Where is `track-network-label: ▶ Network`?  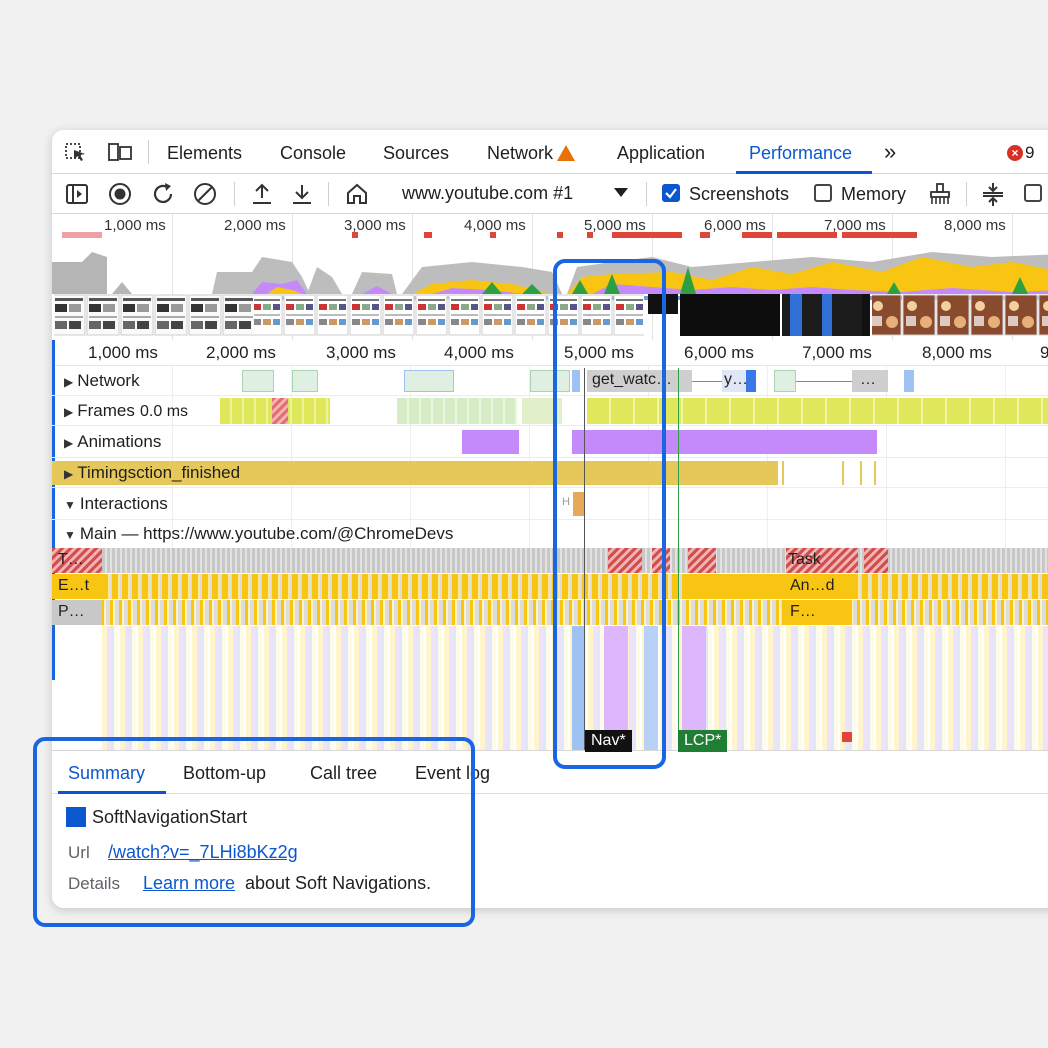
track-network-label: ▶ Network is located at coordinates (102, 381).